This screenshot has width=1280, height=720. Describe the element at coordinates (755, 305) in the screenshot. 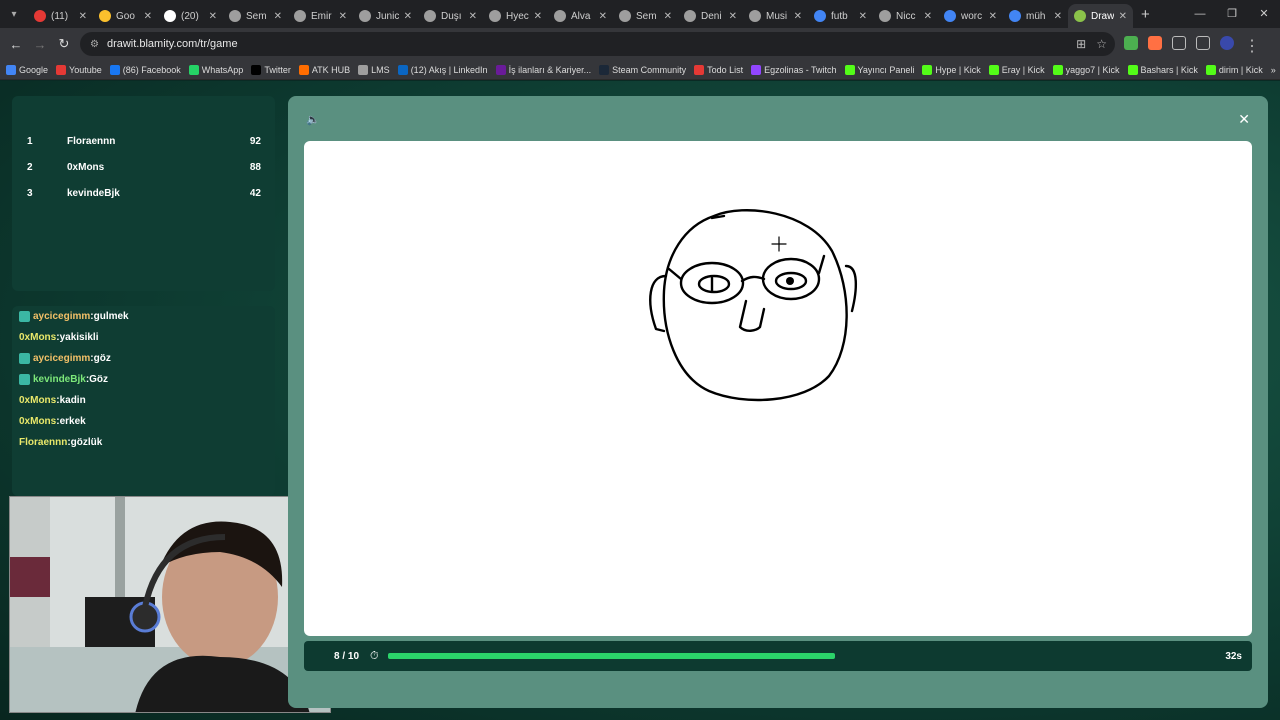

I see `head-outline` at that location.